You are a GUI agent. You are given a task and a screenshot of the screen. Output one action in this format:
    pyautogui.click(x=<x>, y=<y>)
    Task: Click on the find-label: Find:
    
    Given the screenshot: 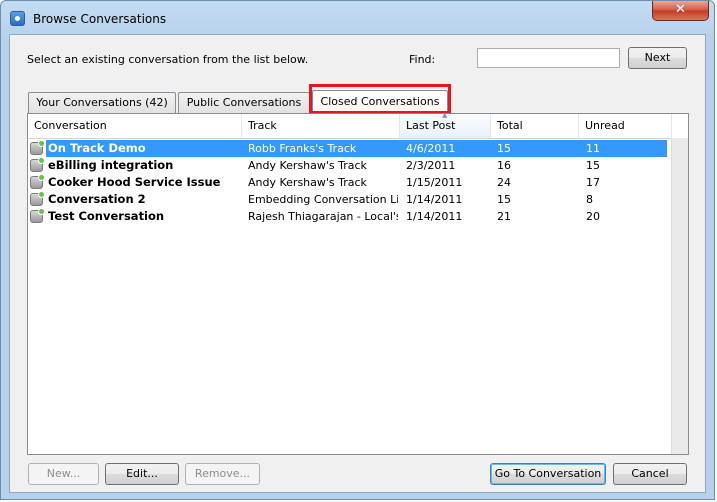 What is the action you would take?
    pyautogui.click(x=422, y=59)
    